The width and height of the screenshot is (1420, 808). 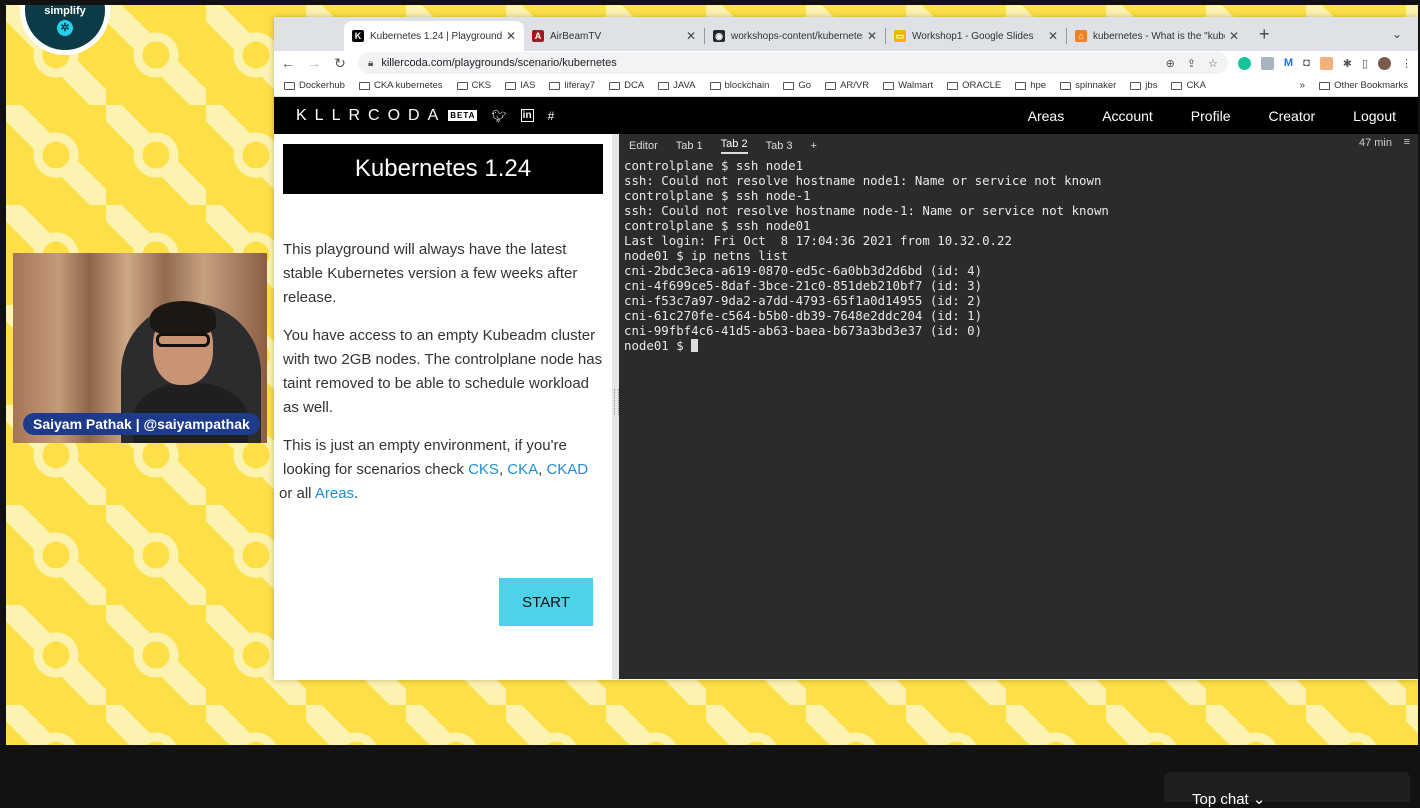 What do you see at coordinates (779, 147) in the screenshot?
I see `terminal-tab: Tab 3` at bounding box center [779, 147].